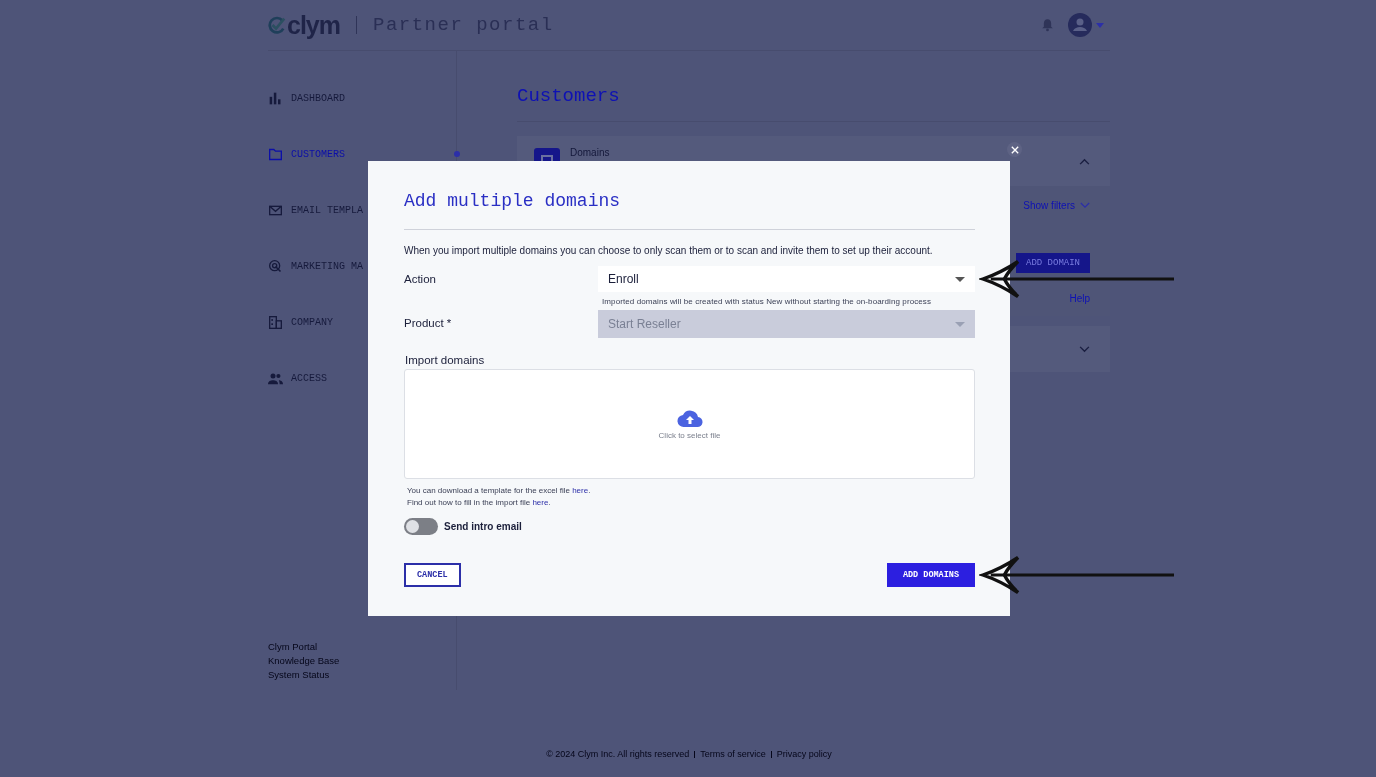 The width and height of the screenshot is (1376, 777). What do you see at coordinates (362, 660) in the screenshot?
I see `sidebar-link: Knowledge Base` at bounding box center [362, 660].